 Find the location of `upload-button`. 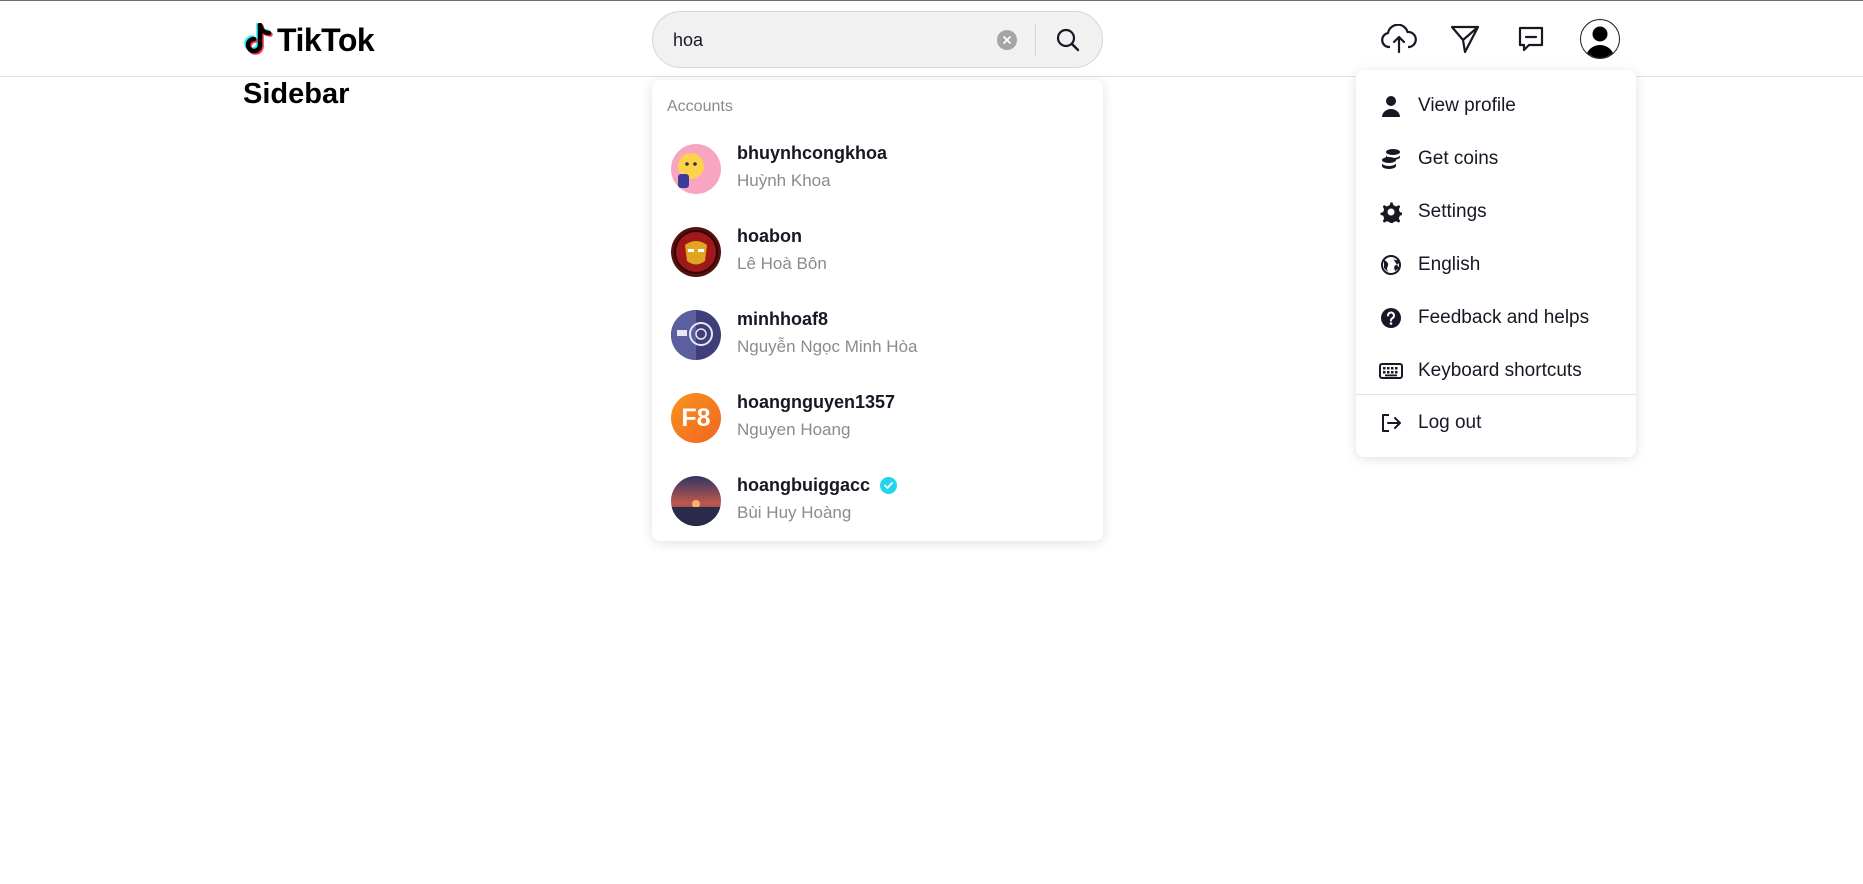

upload-button is located at coordinates (1399, 39).